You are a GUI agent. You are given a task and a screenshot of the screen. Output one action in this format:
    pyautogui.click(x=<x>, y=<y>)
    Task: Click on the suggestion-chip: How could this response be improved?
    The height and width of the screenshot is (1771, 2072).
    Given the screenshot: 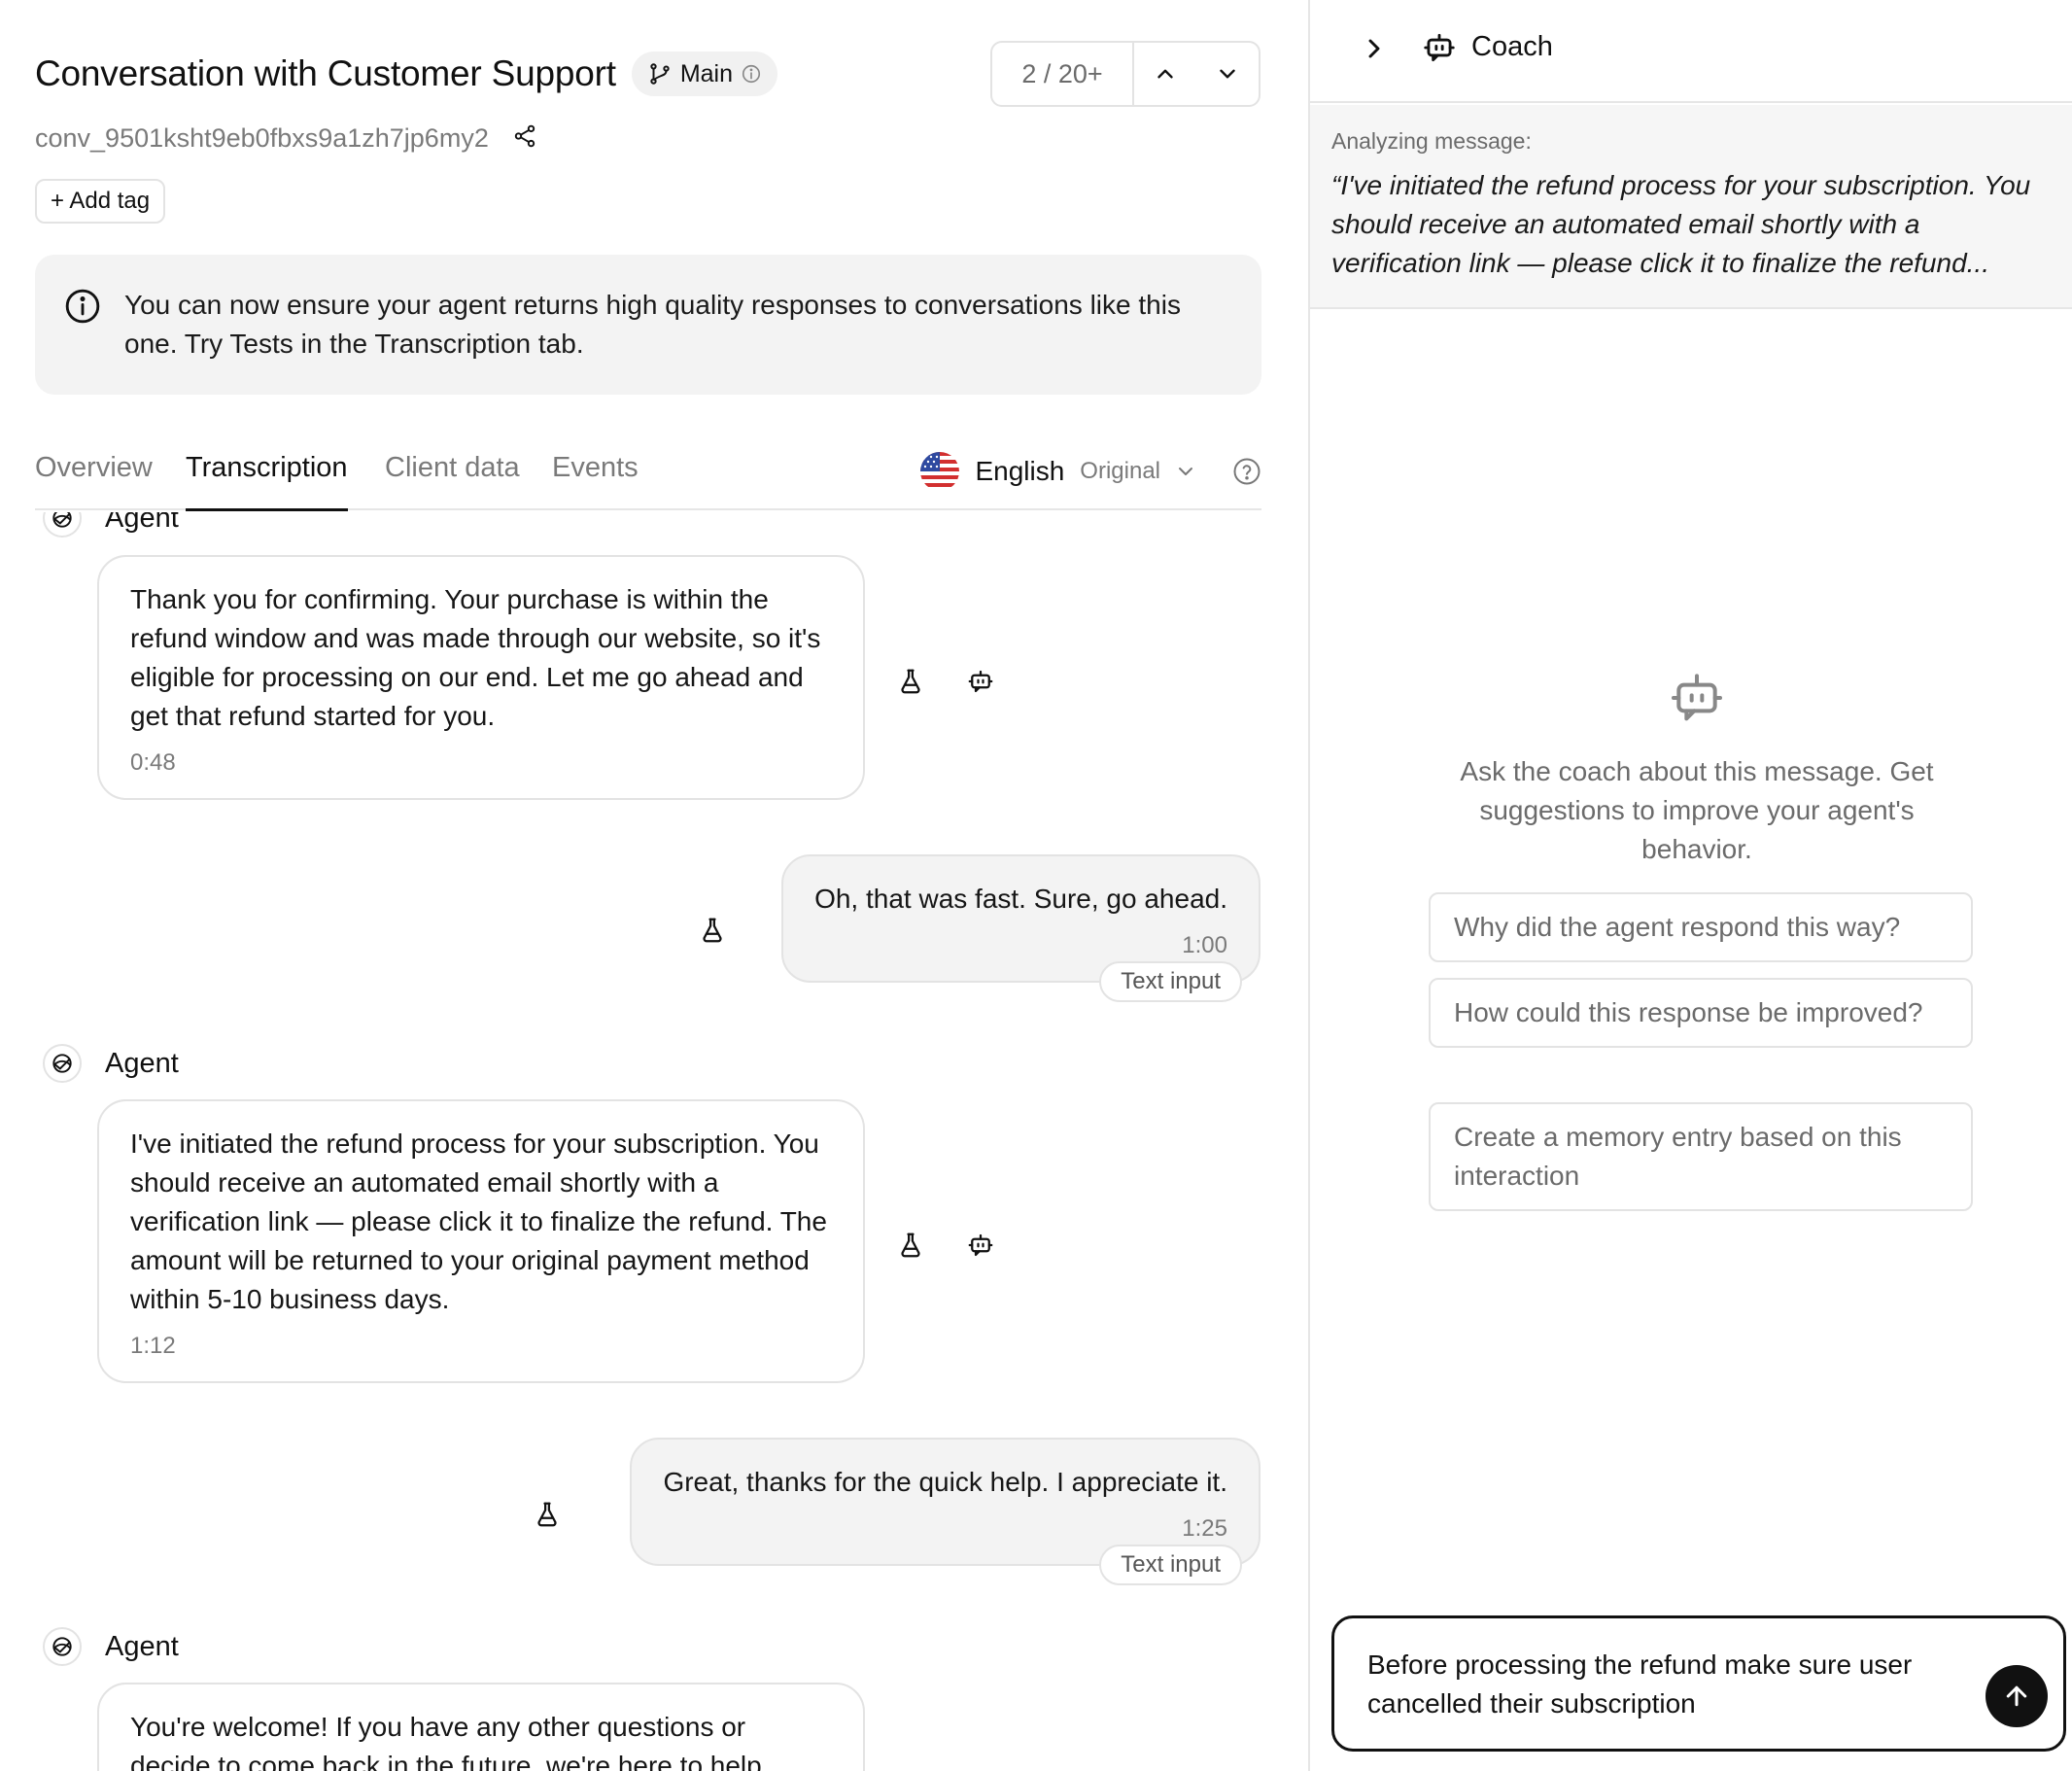 What is the action you would take?
    pyautogui.click(x=1701, y=1013)
    